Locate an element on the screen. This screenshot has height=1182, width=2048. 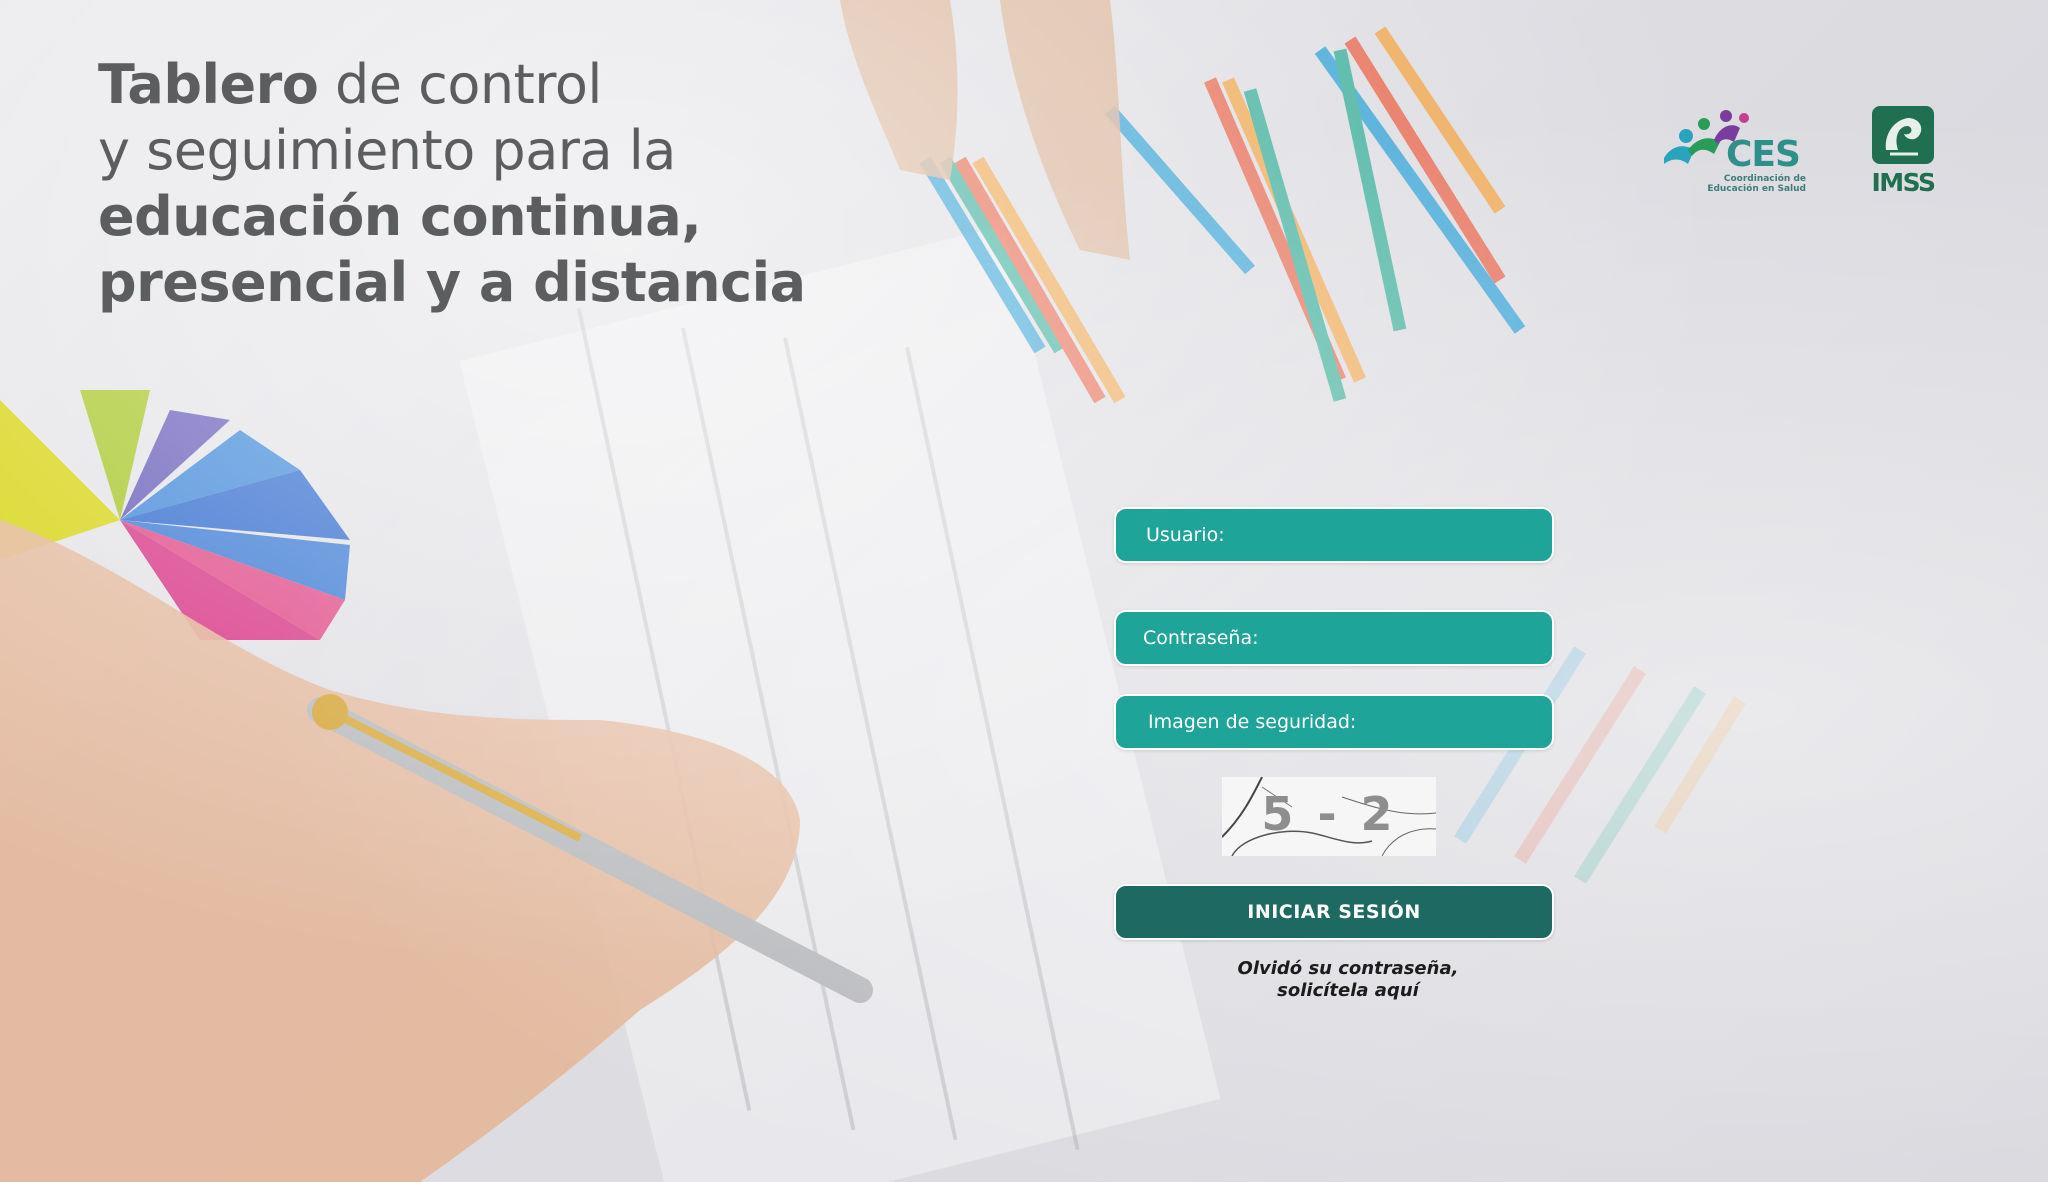
title-line-3: educación continua, is located at coordinates (400, 216).